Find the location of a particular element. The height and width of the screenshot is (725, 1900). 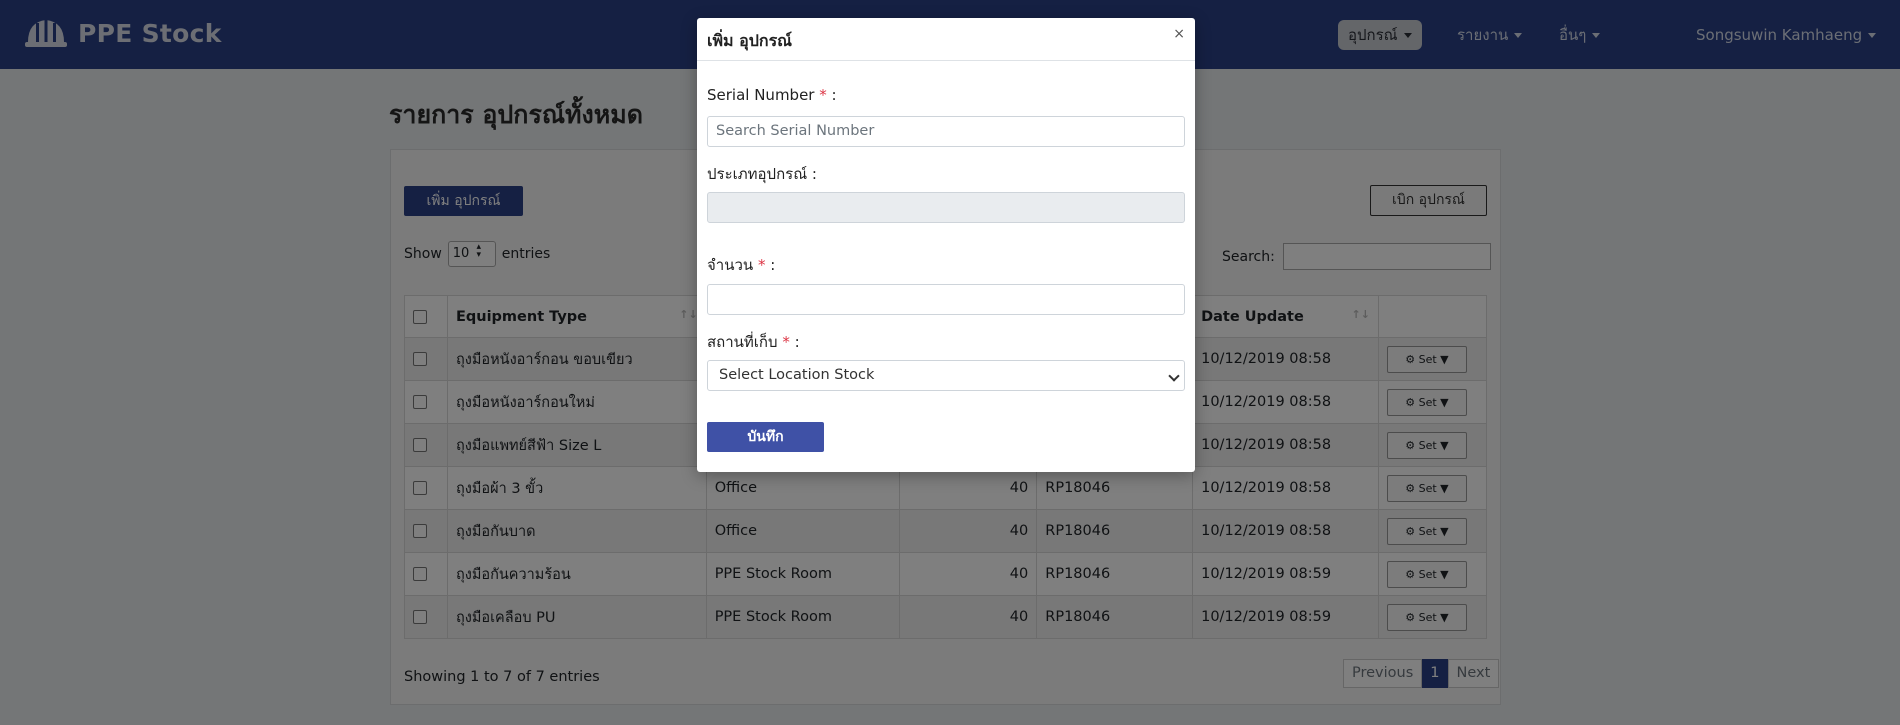

serial-number-input: Search Serial Number is located at coordinates (946, 131).